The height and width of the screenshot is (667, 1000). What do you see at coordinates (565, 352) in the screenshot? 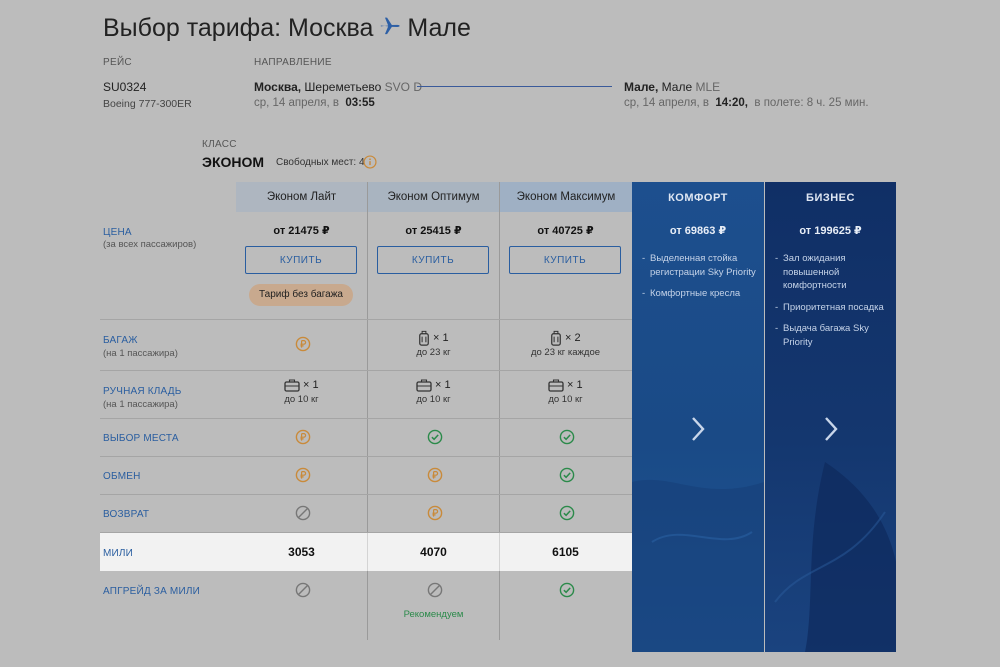
I see `baggage-maximum-weight: до 23 кг каждое` at bounding box center [565, 352].